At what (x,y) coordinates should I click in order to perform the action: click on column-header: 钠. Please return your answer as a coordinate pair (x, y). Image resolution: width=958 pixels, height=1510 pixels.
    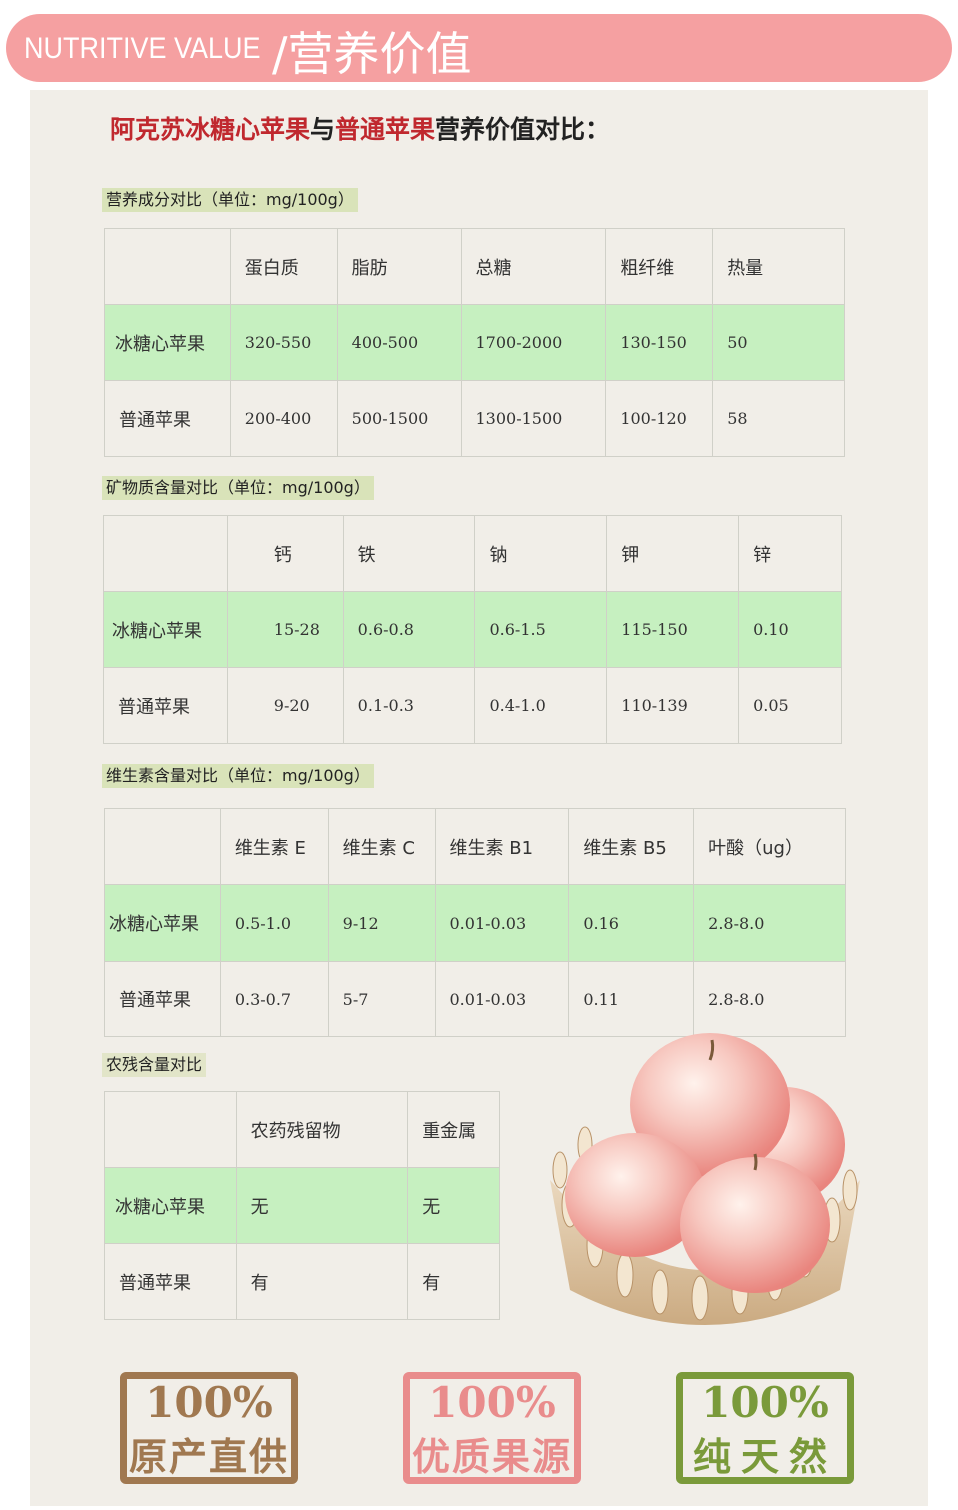
    Looking at the image, I should click on (541, 553).